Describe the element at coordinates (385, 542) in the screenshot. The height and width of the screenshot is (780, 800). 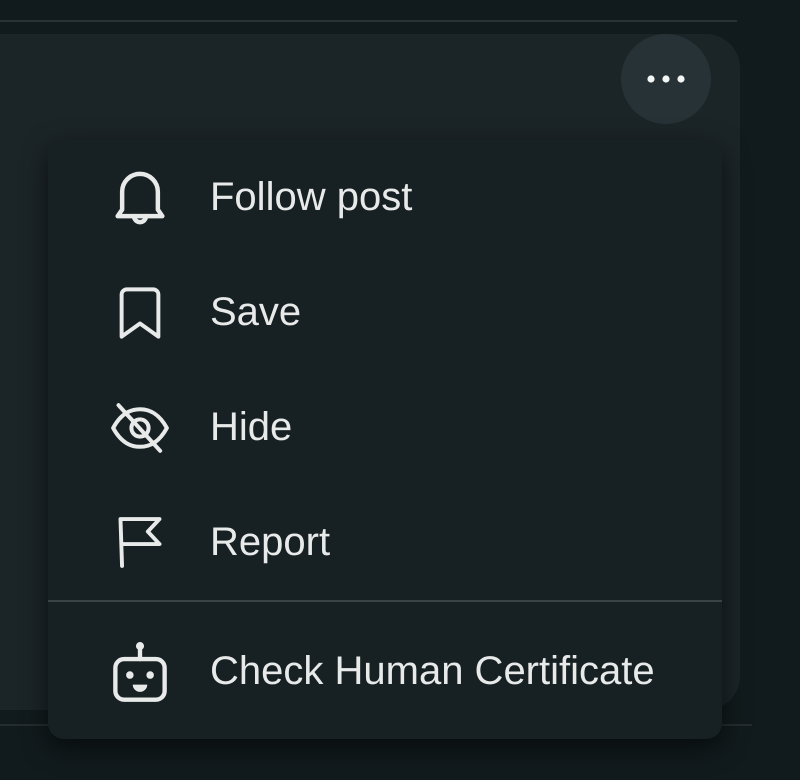
I see `menu-item: Report` at that location.